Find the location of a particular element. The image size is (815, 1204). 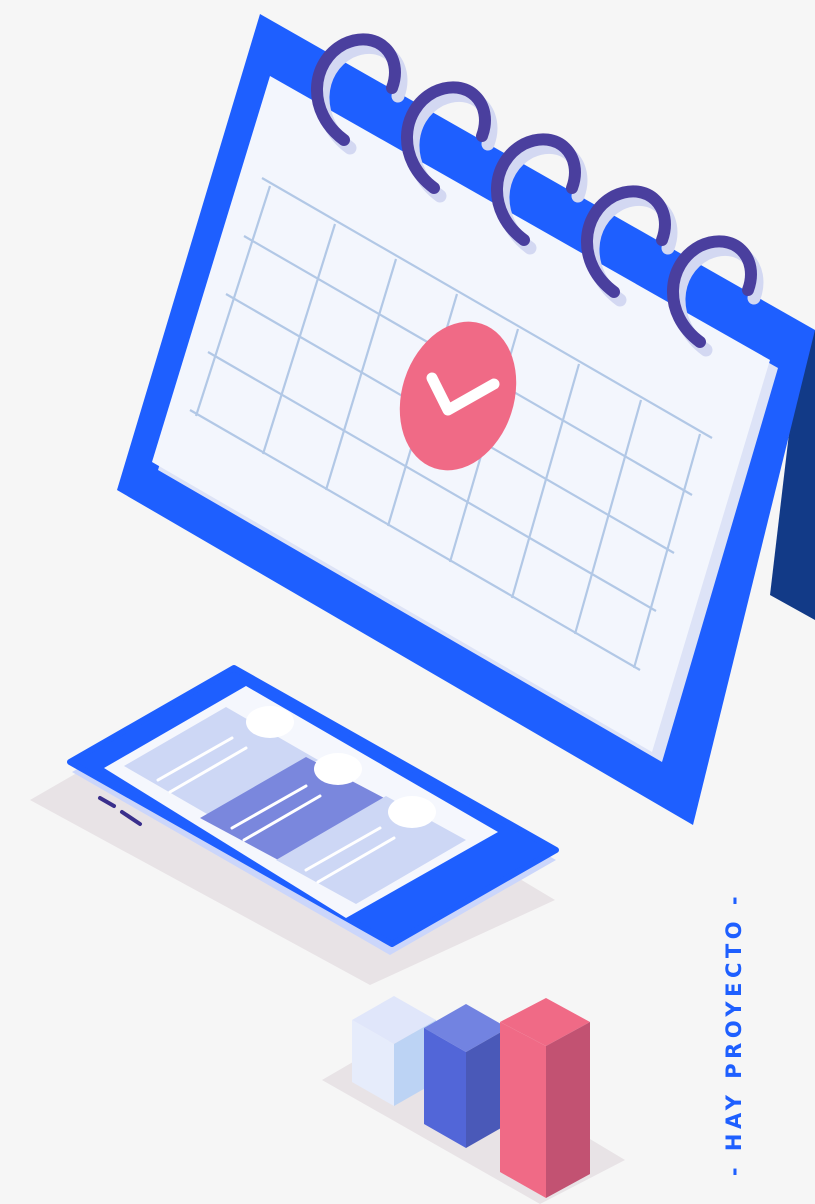

vertical-tagline: - HAY PROYECTO - is located at coordinates (734, 1034).